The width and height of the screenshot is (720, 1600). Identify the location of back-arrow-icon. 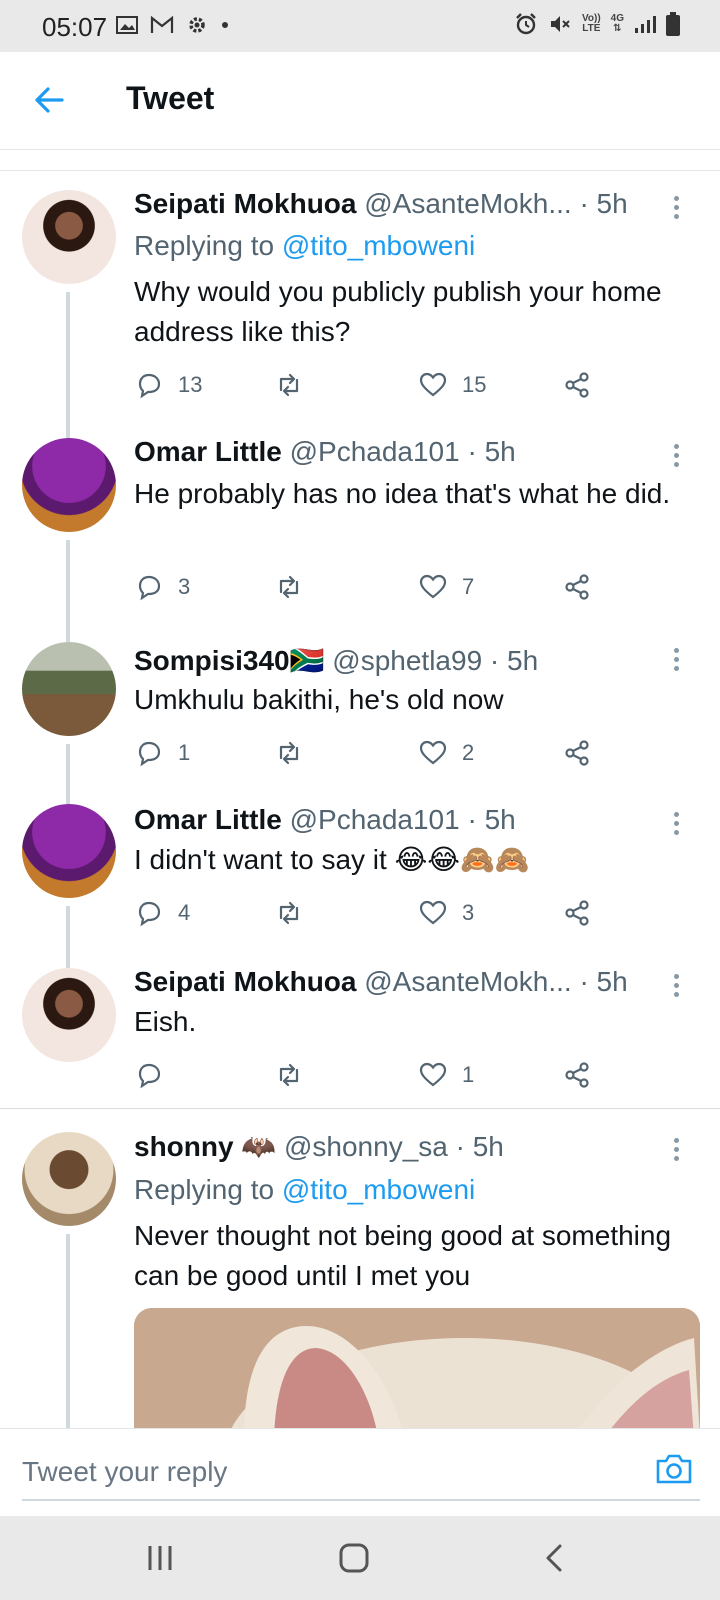
(50, 100).